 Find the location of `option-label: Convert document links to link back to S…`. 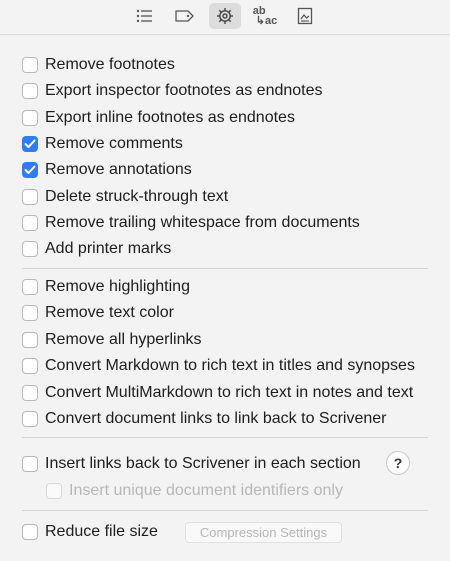

option-label: Convert document links to link back to S… is located at coordinates (216, 418).